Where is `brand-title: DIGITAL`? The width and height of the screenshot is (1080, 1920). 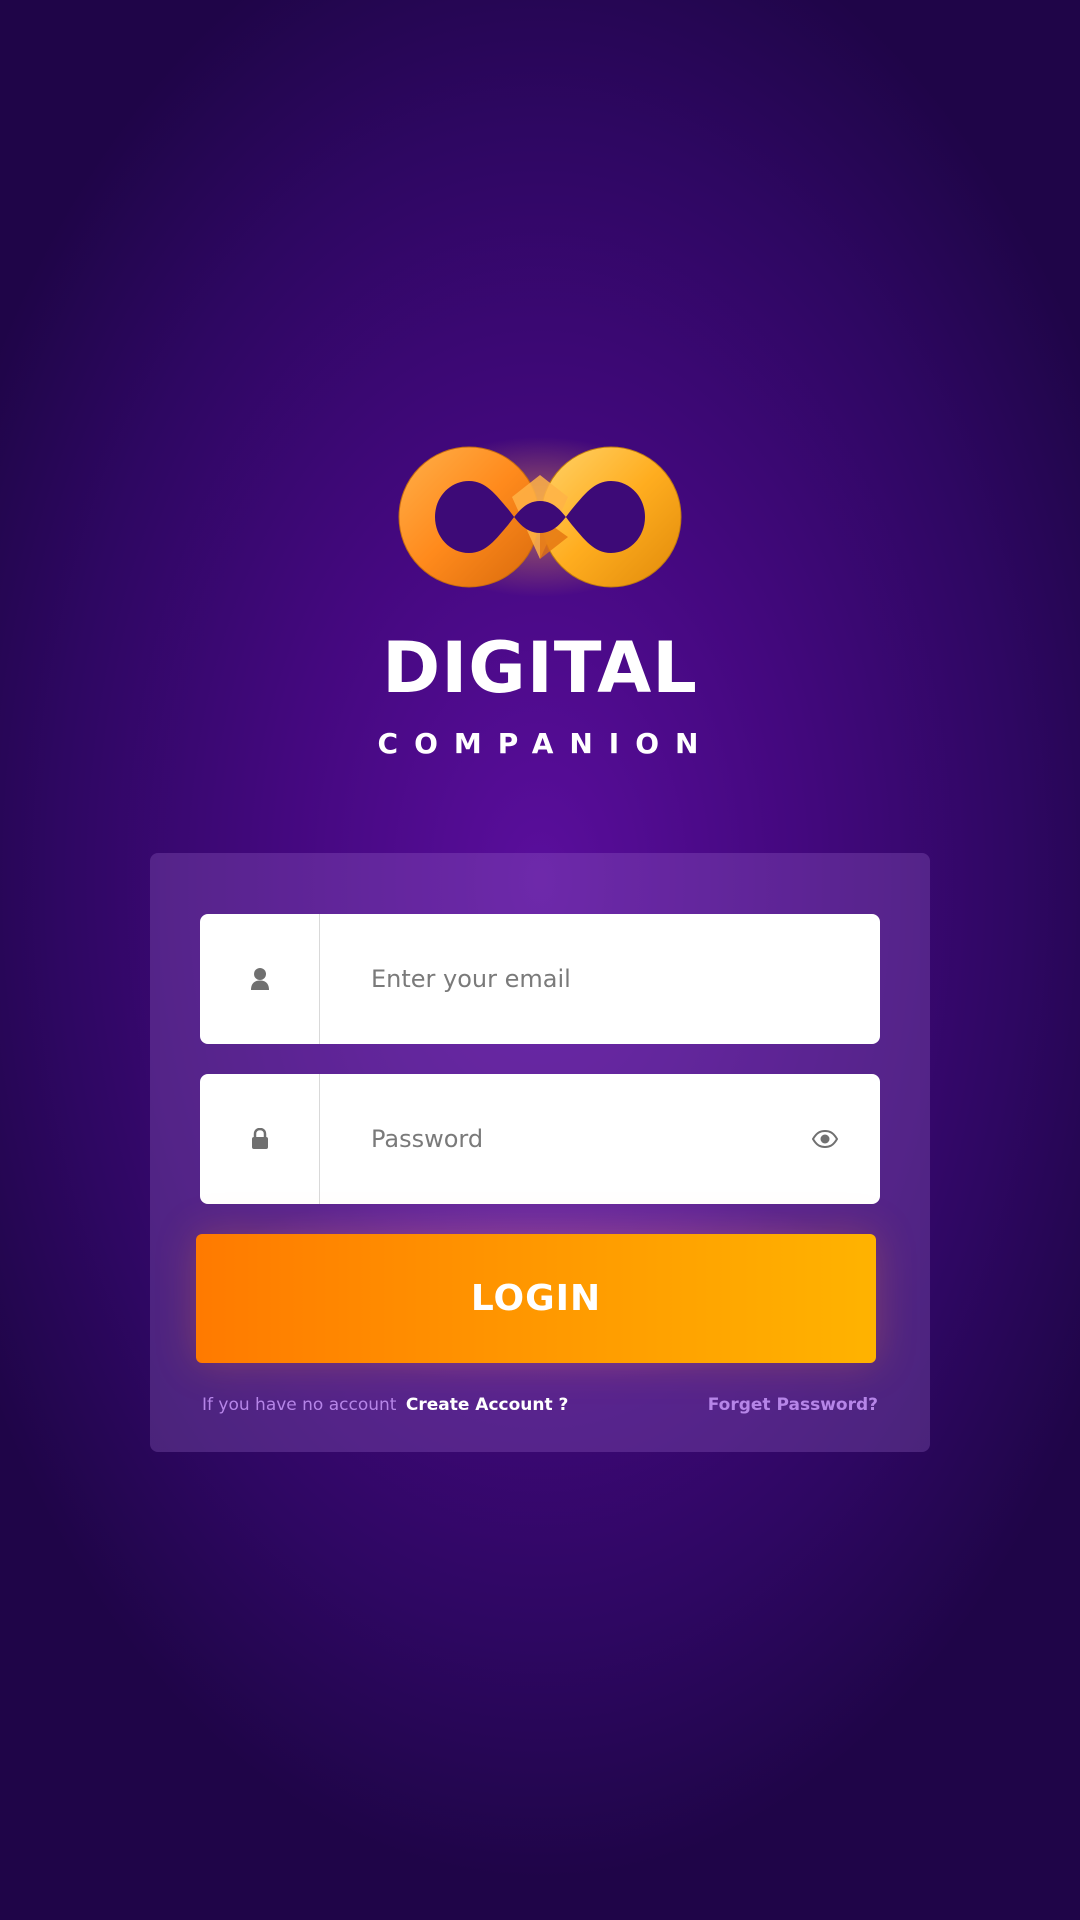
brand-title: DIGITAL is located at coordinates (540, 668).